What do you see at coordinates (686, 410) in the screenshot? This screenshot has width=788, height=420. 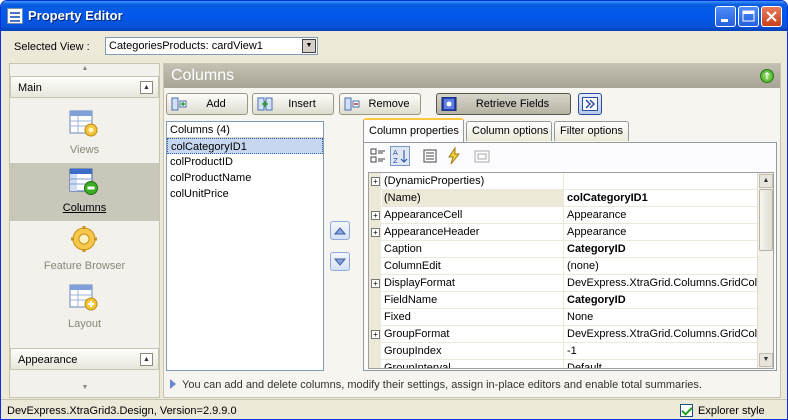 I see `explorer-style-checkbox` at bounding box center [686, 410].